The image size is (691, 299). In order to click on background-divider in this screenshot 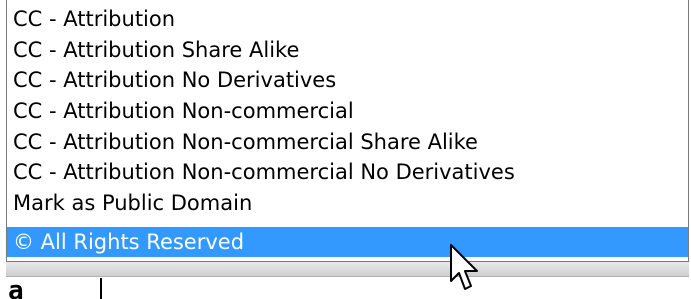, I will do `click(101, 288)`.